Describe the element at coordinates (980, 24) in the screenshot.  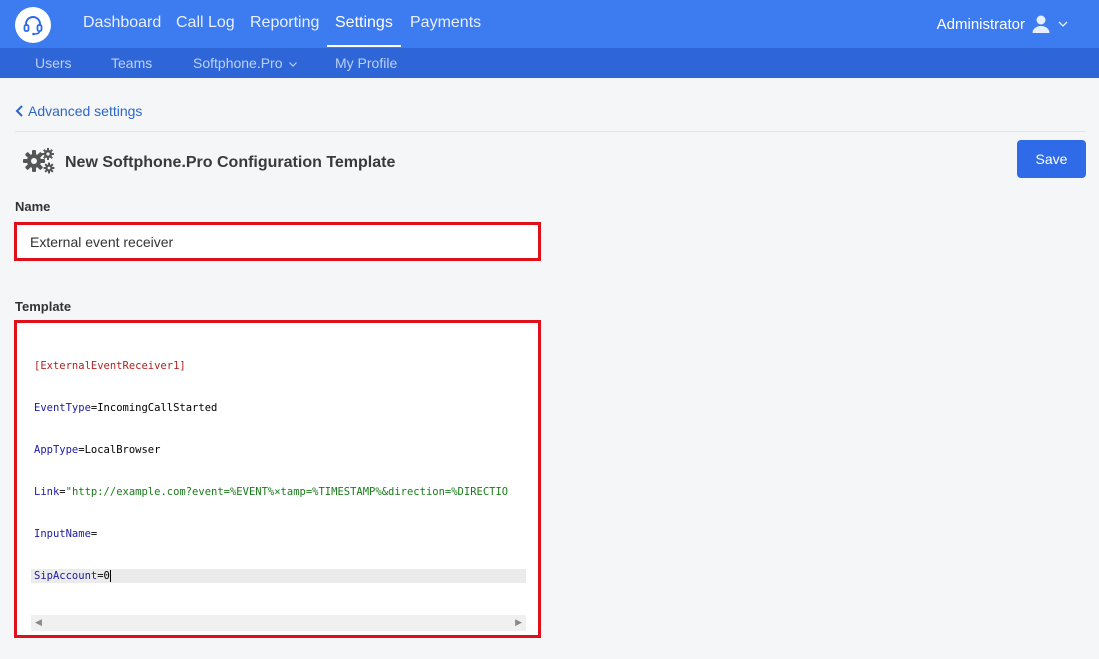
I see `user-name: Administrator` at that location.